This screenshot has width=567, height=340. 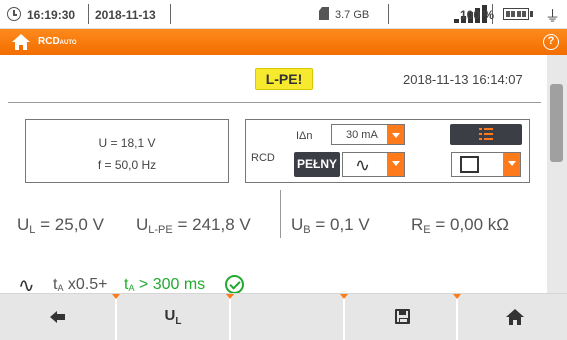 I want to click on waveform-select: ∿, so click(x=373, y=164).